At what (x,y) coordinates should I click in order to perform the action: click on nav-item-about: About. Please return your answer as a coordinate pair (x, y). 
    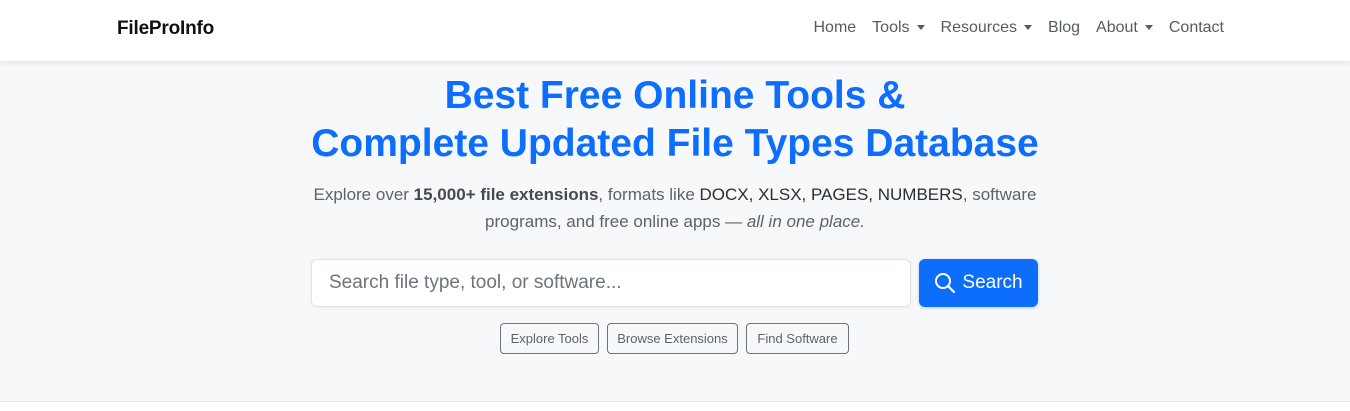
    Looking at the image, I should click on (1124, 28).